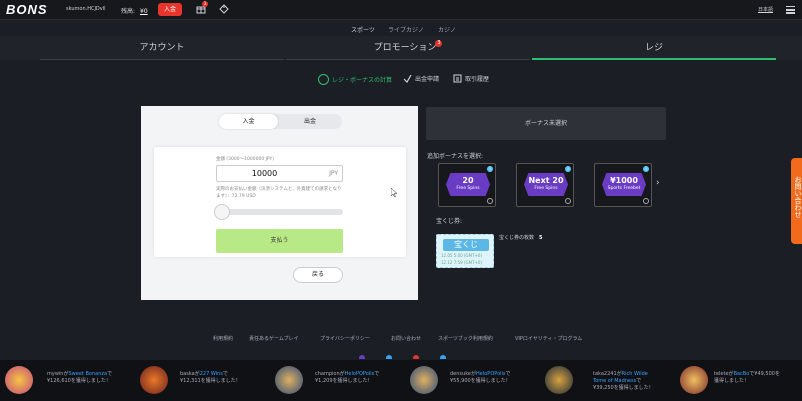  I want to click on contact-side-label: お問い合わせ, so click(798, 197).